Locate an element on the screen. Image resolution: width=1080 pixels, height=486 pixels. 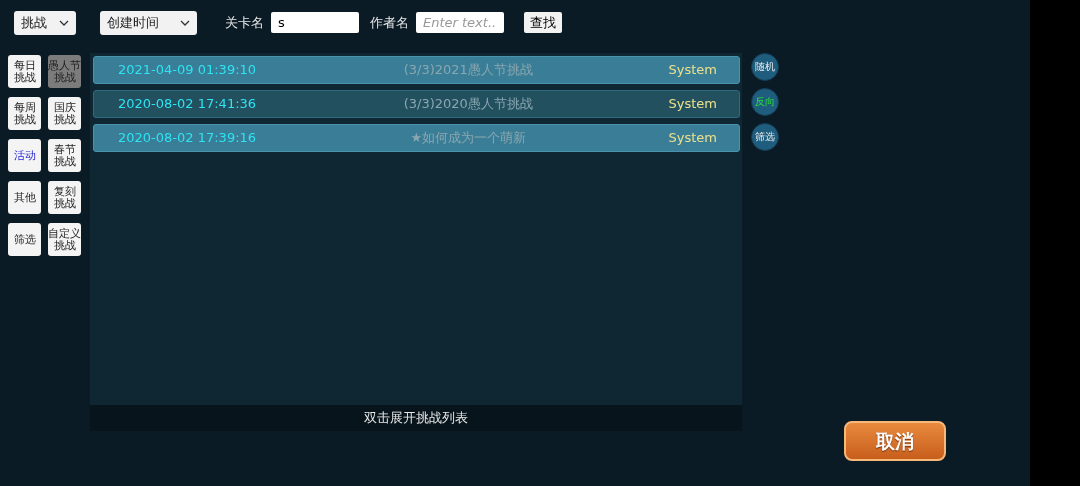
category-button: 愚人节挑战 is located at coordinates (64, 71).